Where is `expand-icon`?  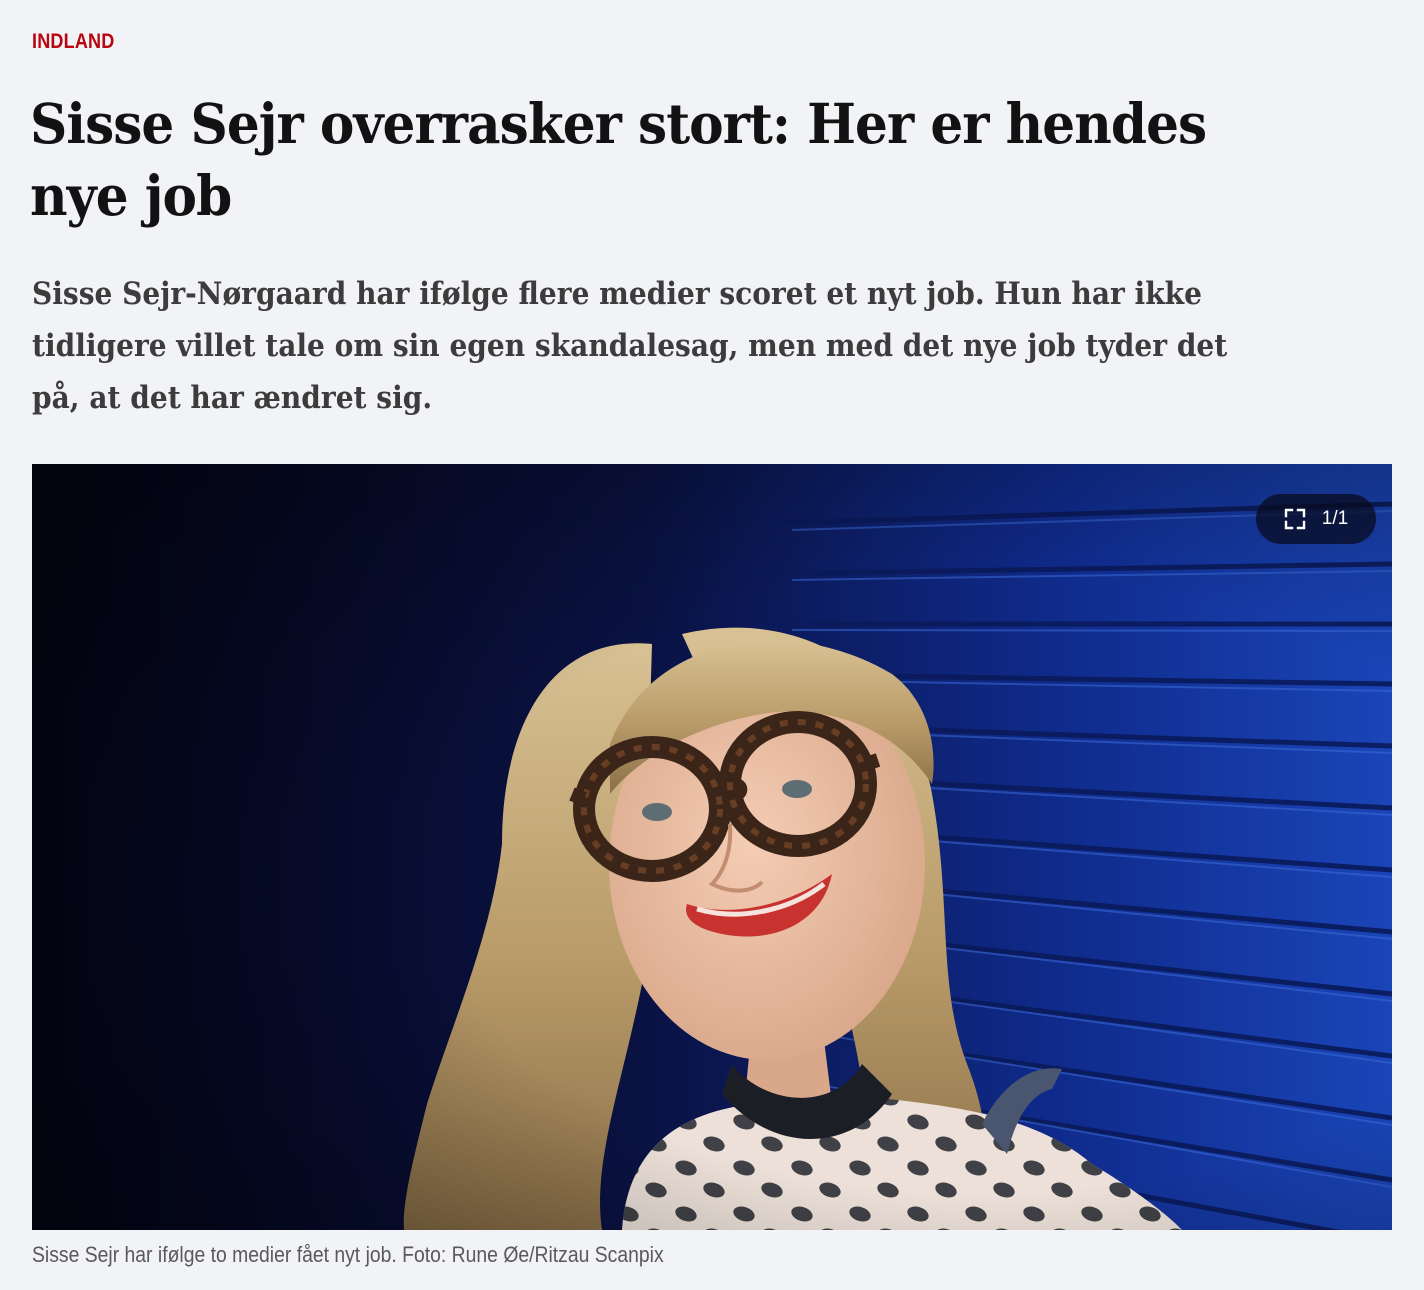
expand-icon is located at coordinates (1295, 519).